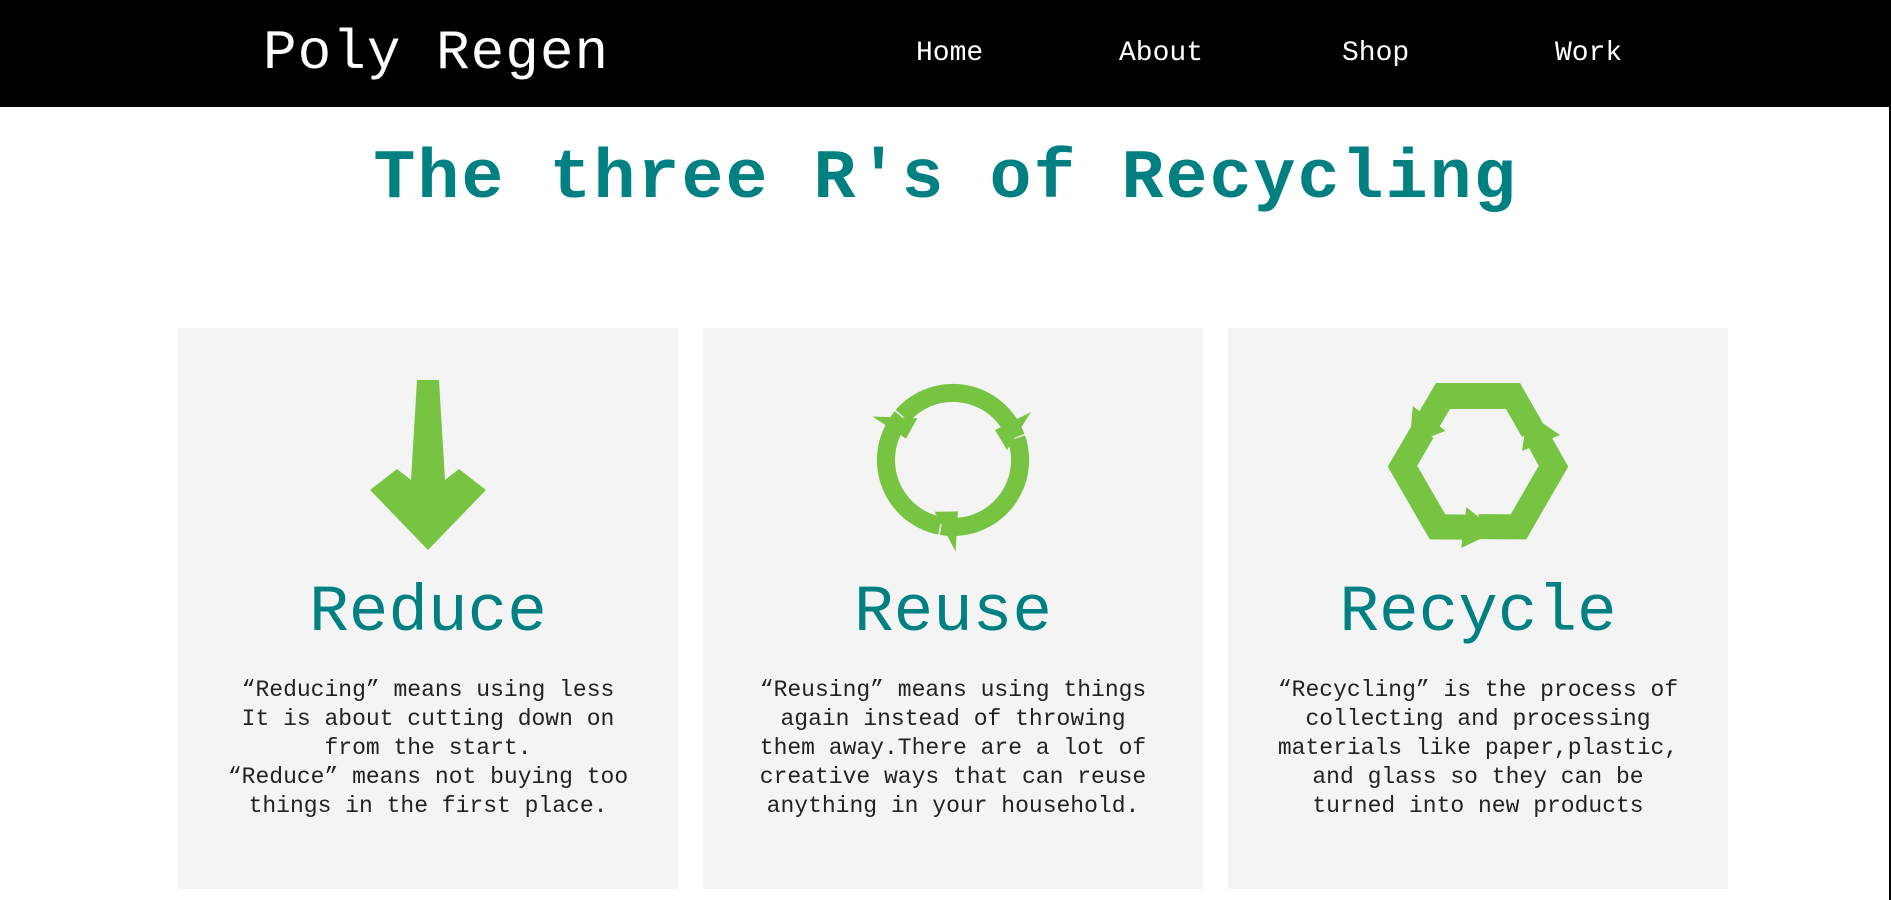 The width and height of the screenshot is (1891, 900). I want to click on circular-arrows-icon, so click(953, 460).